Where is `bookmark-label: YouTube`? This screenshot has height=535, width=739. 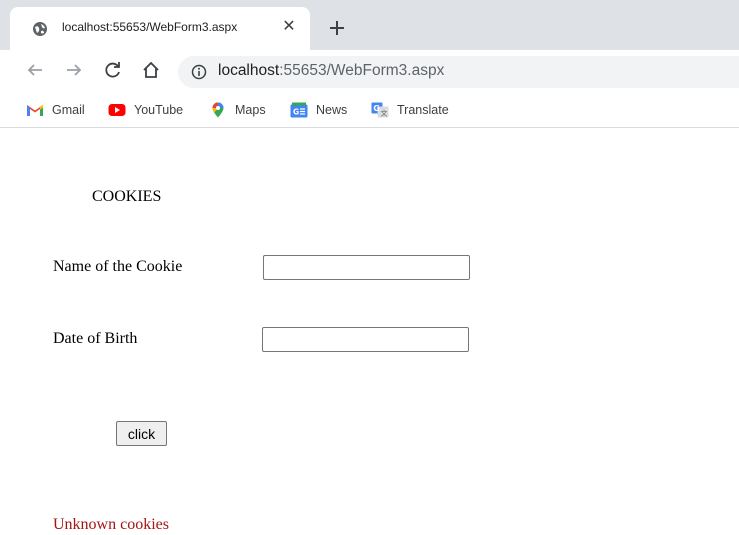
bookmark-label: YouTube is located at coordinates (159, 110).